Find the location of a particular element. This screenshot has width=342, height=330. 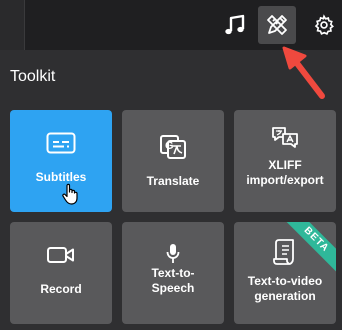

pencil-ruler-icon is located at coordinates (277, 25).